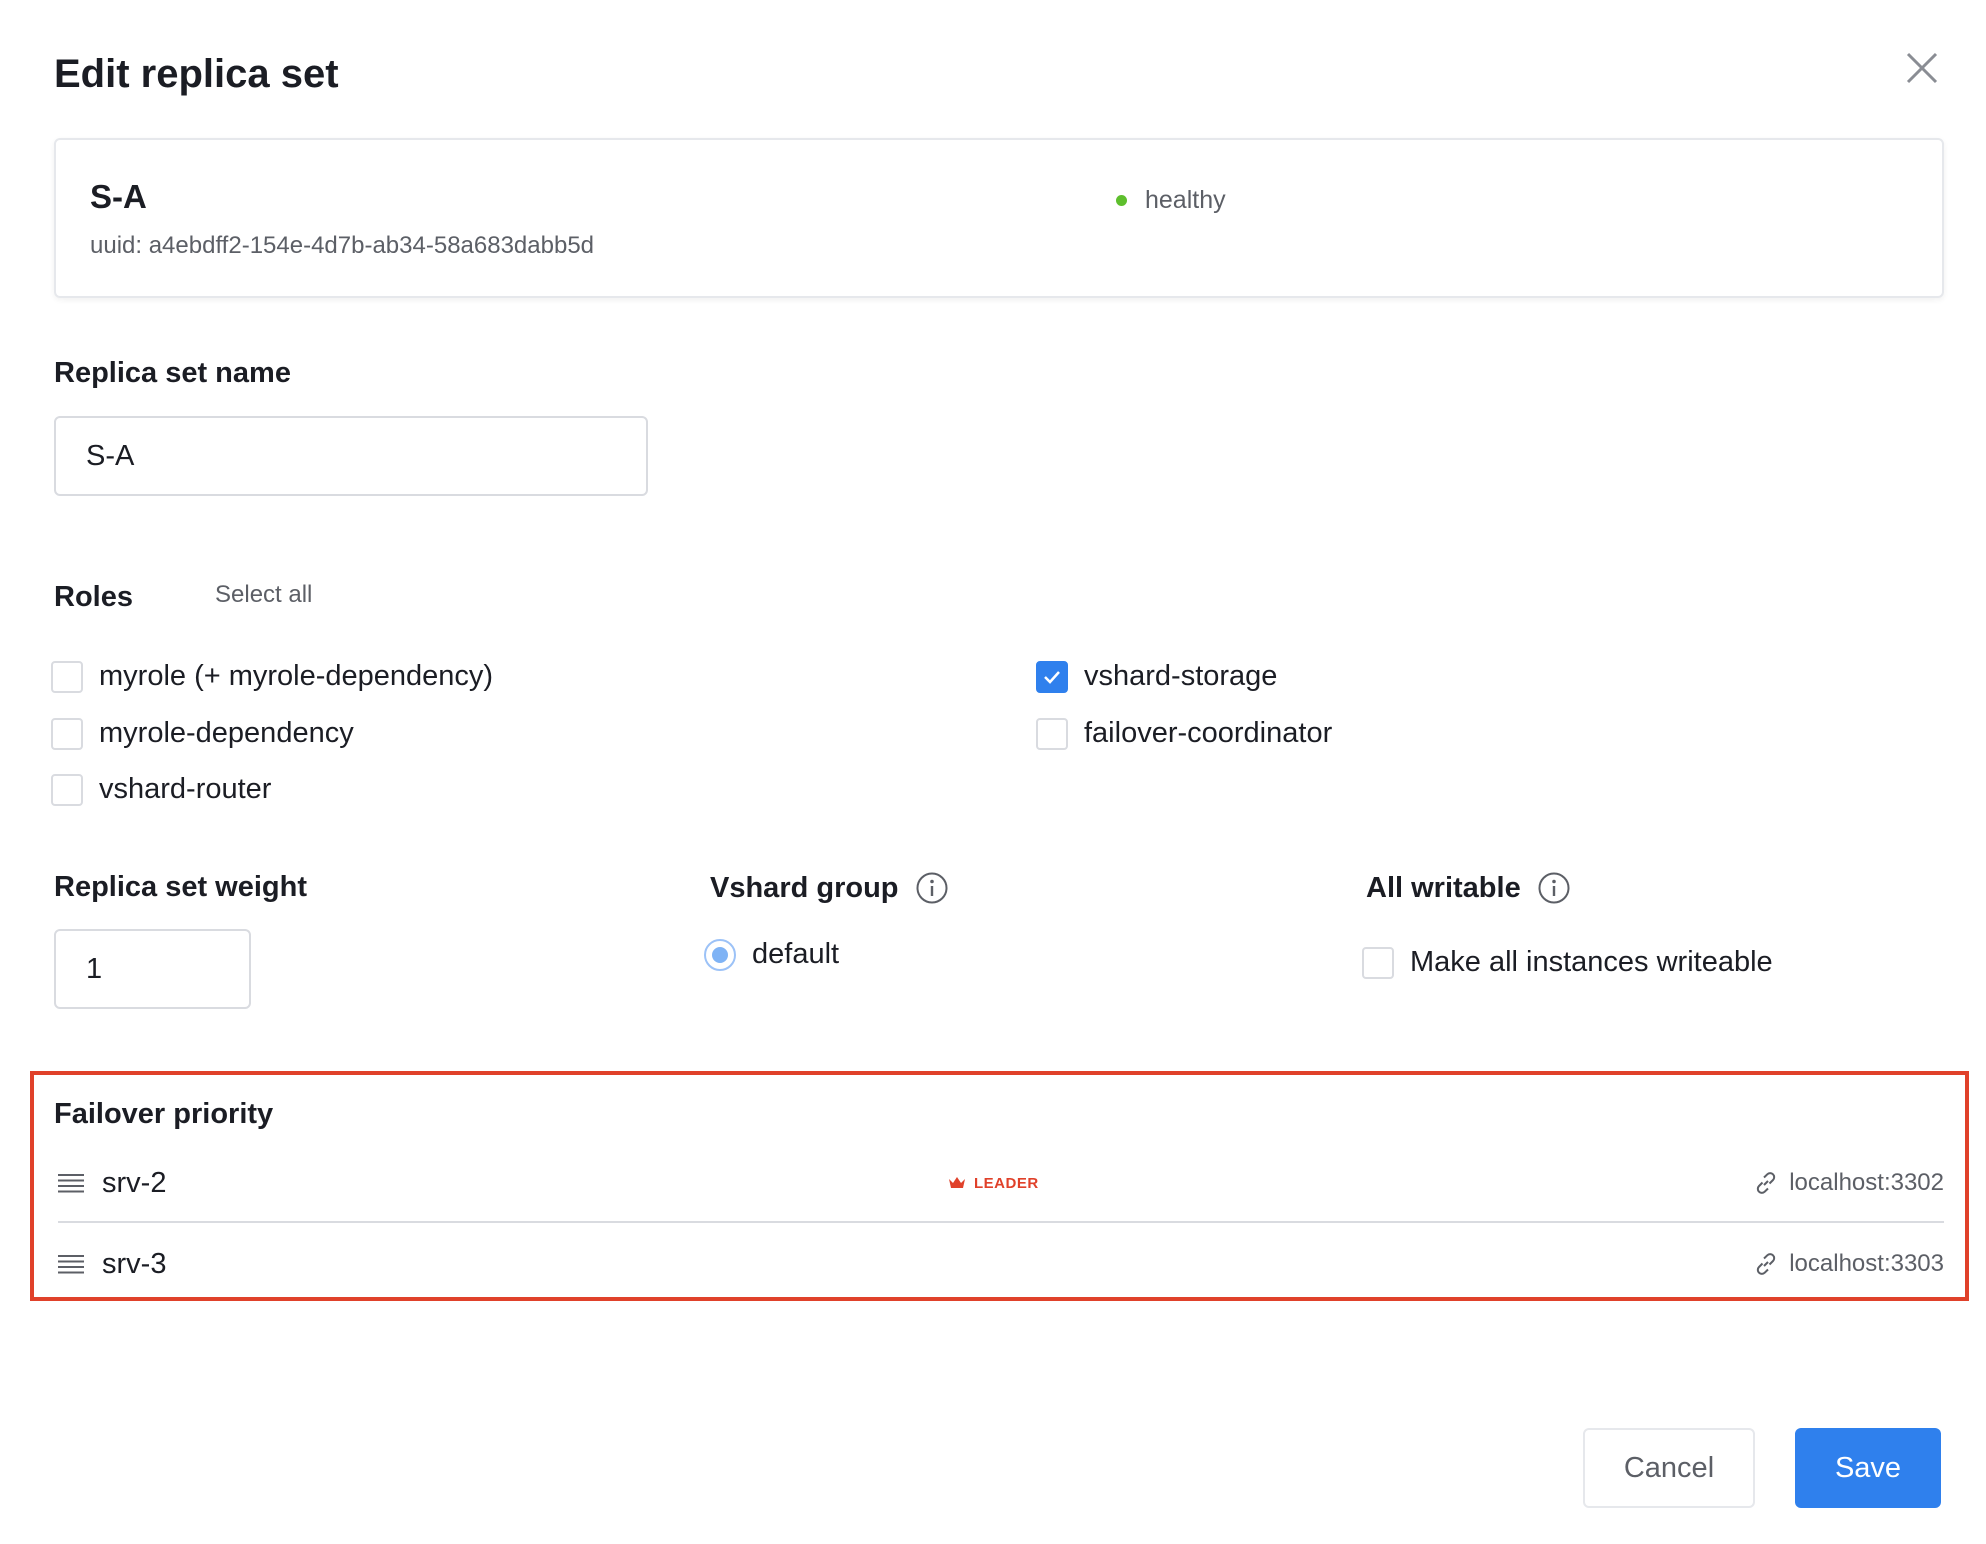 This screenshot has height=1544, width=1986. I want to click on weight-label: Replica set weight, so click(181, 887).